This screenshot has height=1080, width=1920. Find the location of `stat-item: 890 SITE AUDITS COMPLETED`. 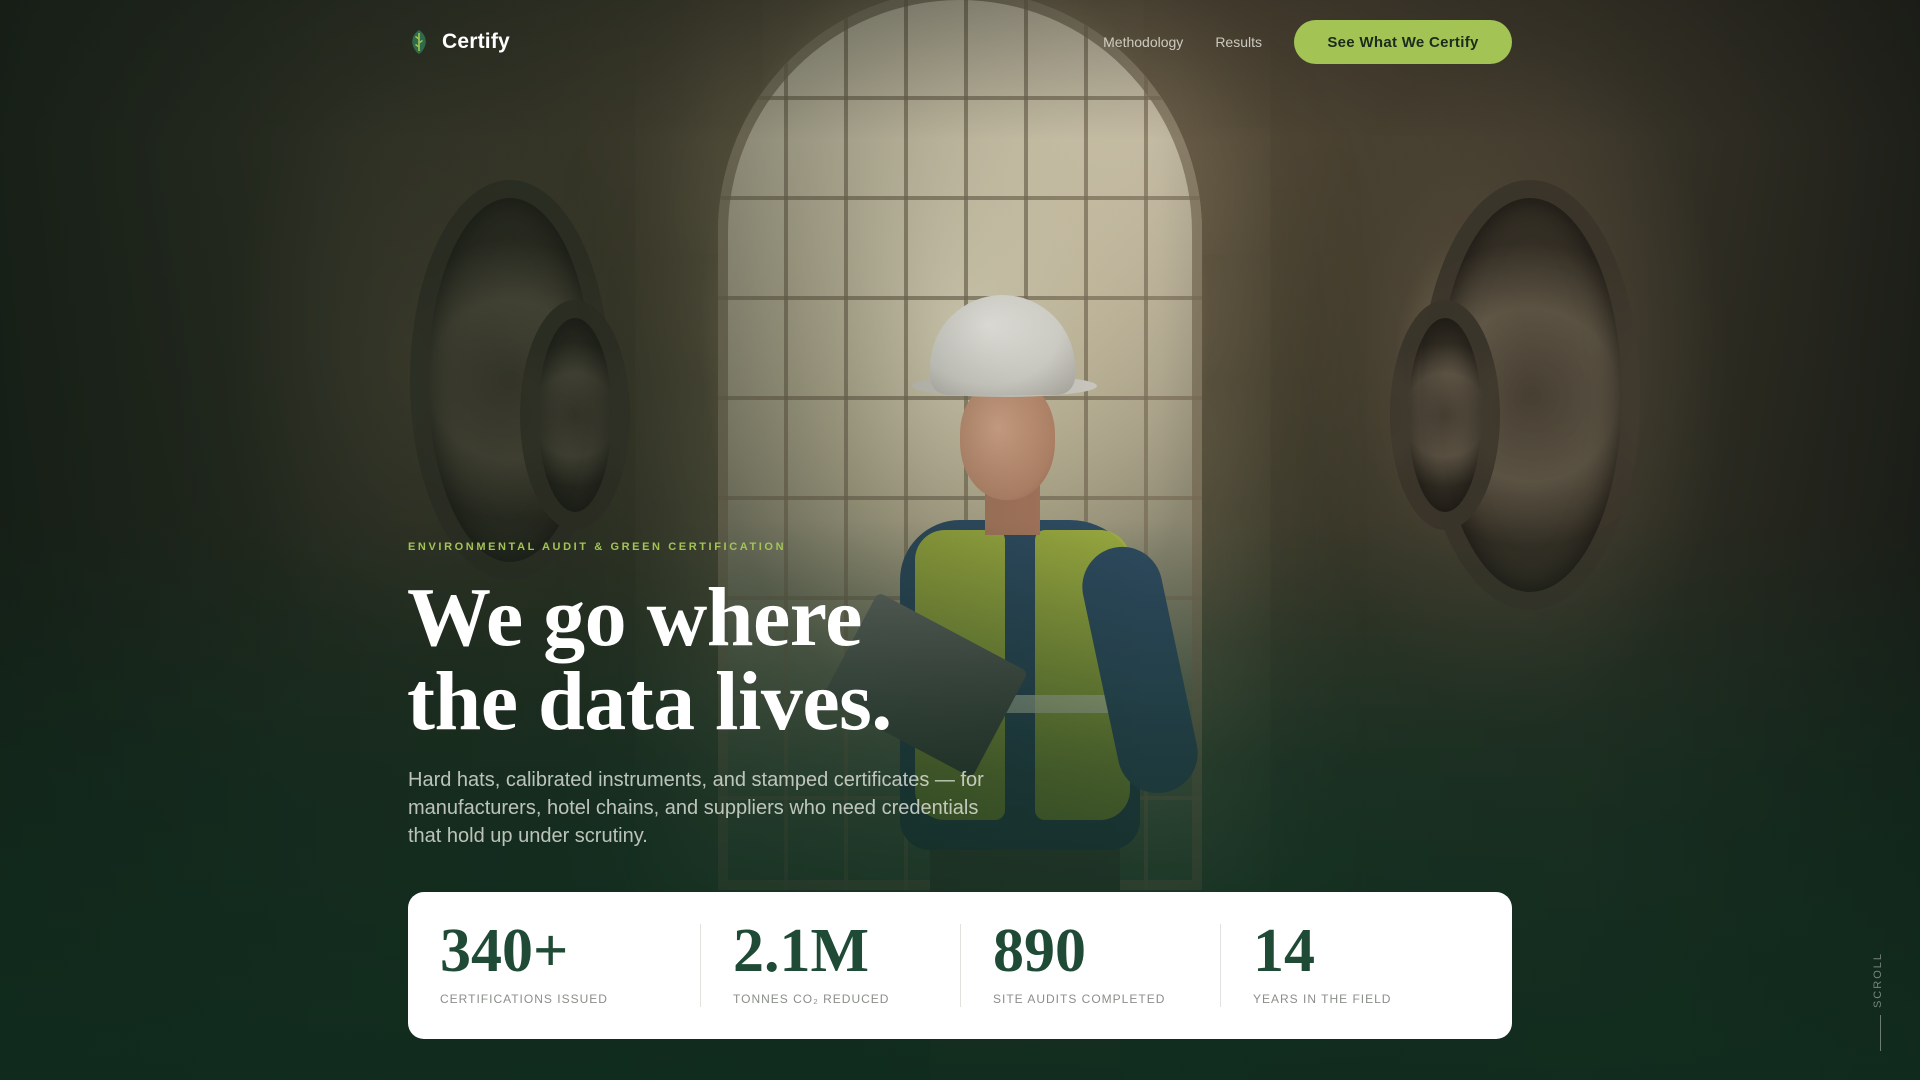

stat-item: 890 SITE AUDITS COMPLETED is located at coordinates (1090, 965).